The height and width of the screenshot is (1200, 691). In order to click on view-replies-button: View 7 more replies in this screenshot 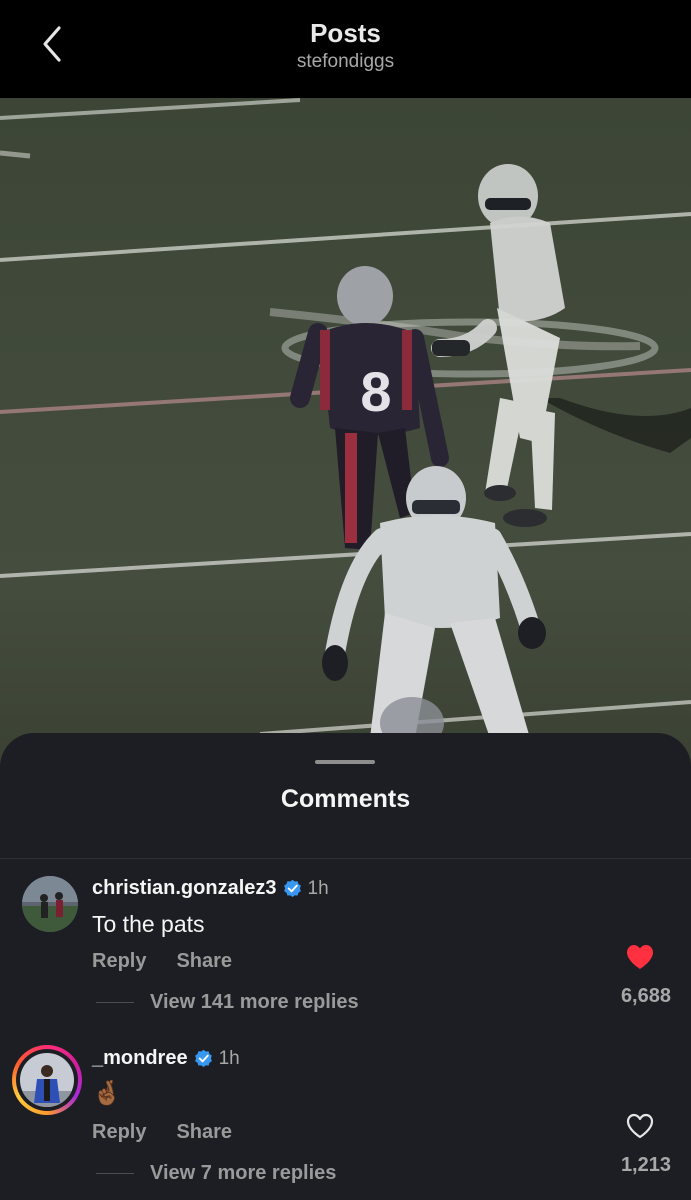, I will do `click(216, 1173)`.